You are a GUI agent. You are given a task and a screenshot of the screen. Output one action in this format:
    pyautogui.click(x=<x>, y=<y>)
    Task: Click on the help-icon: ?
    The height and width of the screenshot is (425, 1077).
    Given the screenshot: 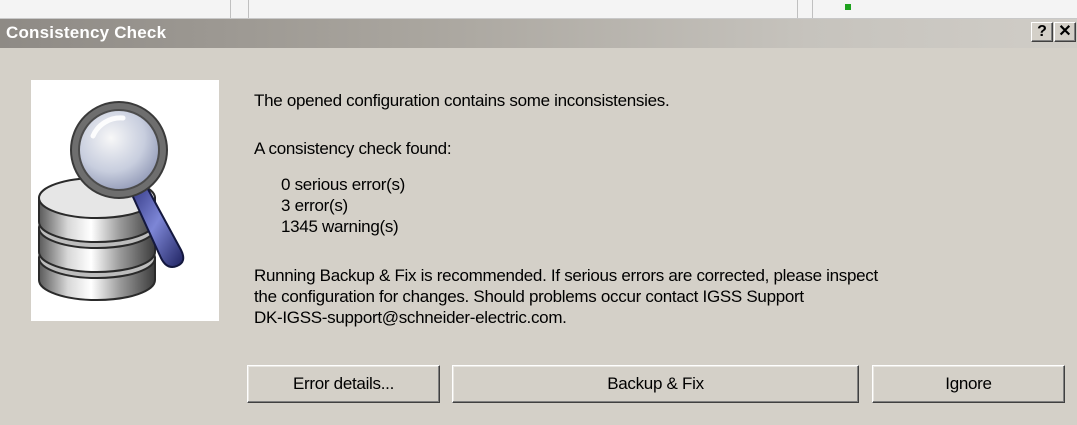 What is the action you would take?
    pyautogui.click(x=1042, y=31)
    